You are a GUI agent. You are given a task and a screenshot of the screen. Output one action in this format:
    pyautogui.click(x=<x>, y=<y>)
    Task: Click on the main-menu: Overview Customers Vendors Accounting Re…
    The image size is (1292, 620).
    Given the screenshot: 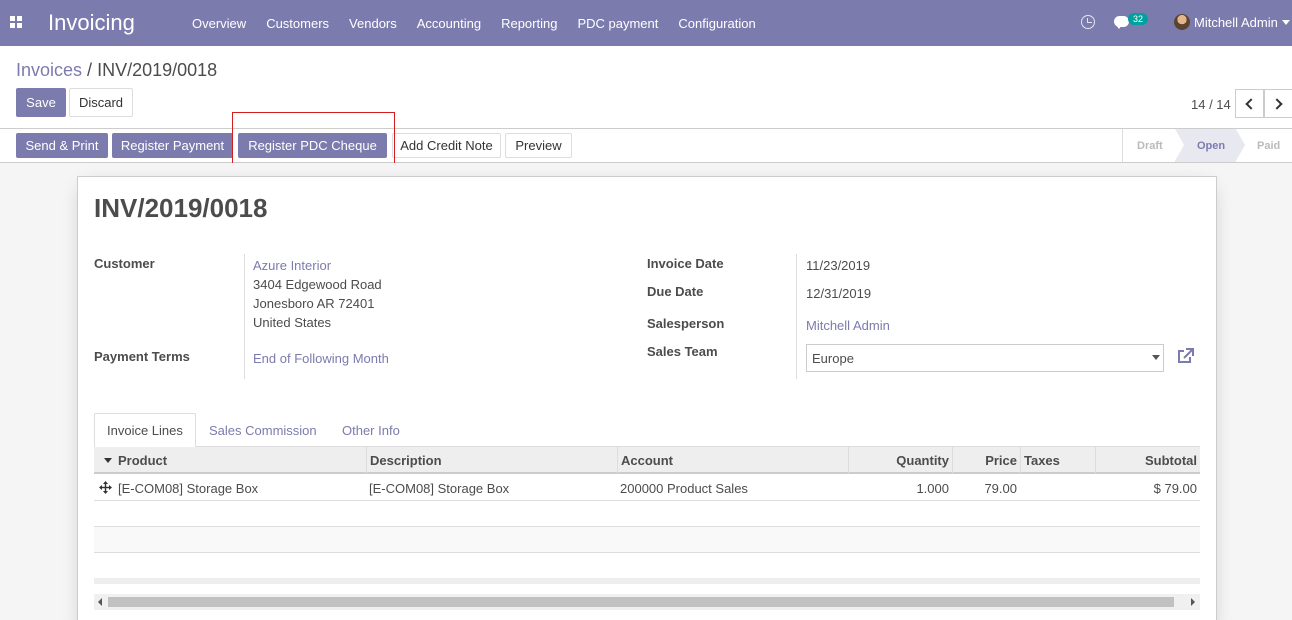 What is the action you would take?
    pyautogui.click(x=474, y=23)
    